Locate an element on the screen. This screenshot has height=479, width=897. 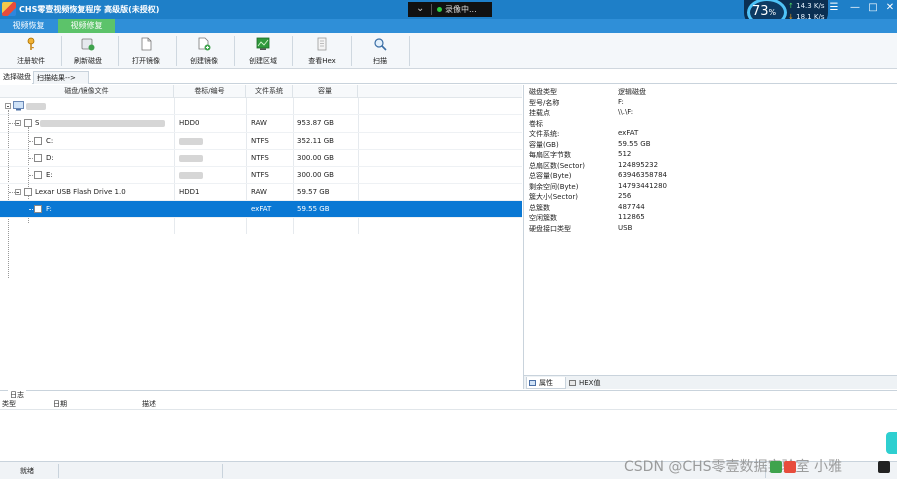
tab-properties: 属性 is located at coordinates (546, 383).